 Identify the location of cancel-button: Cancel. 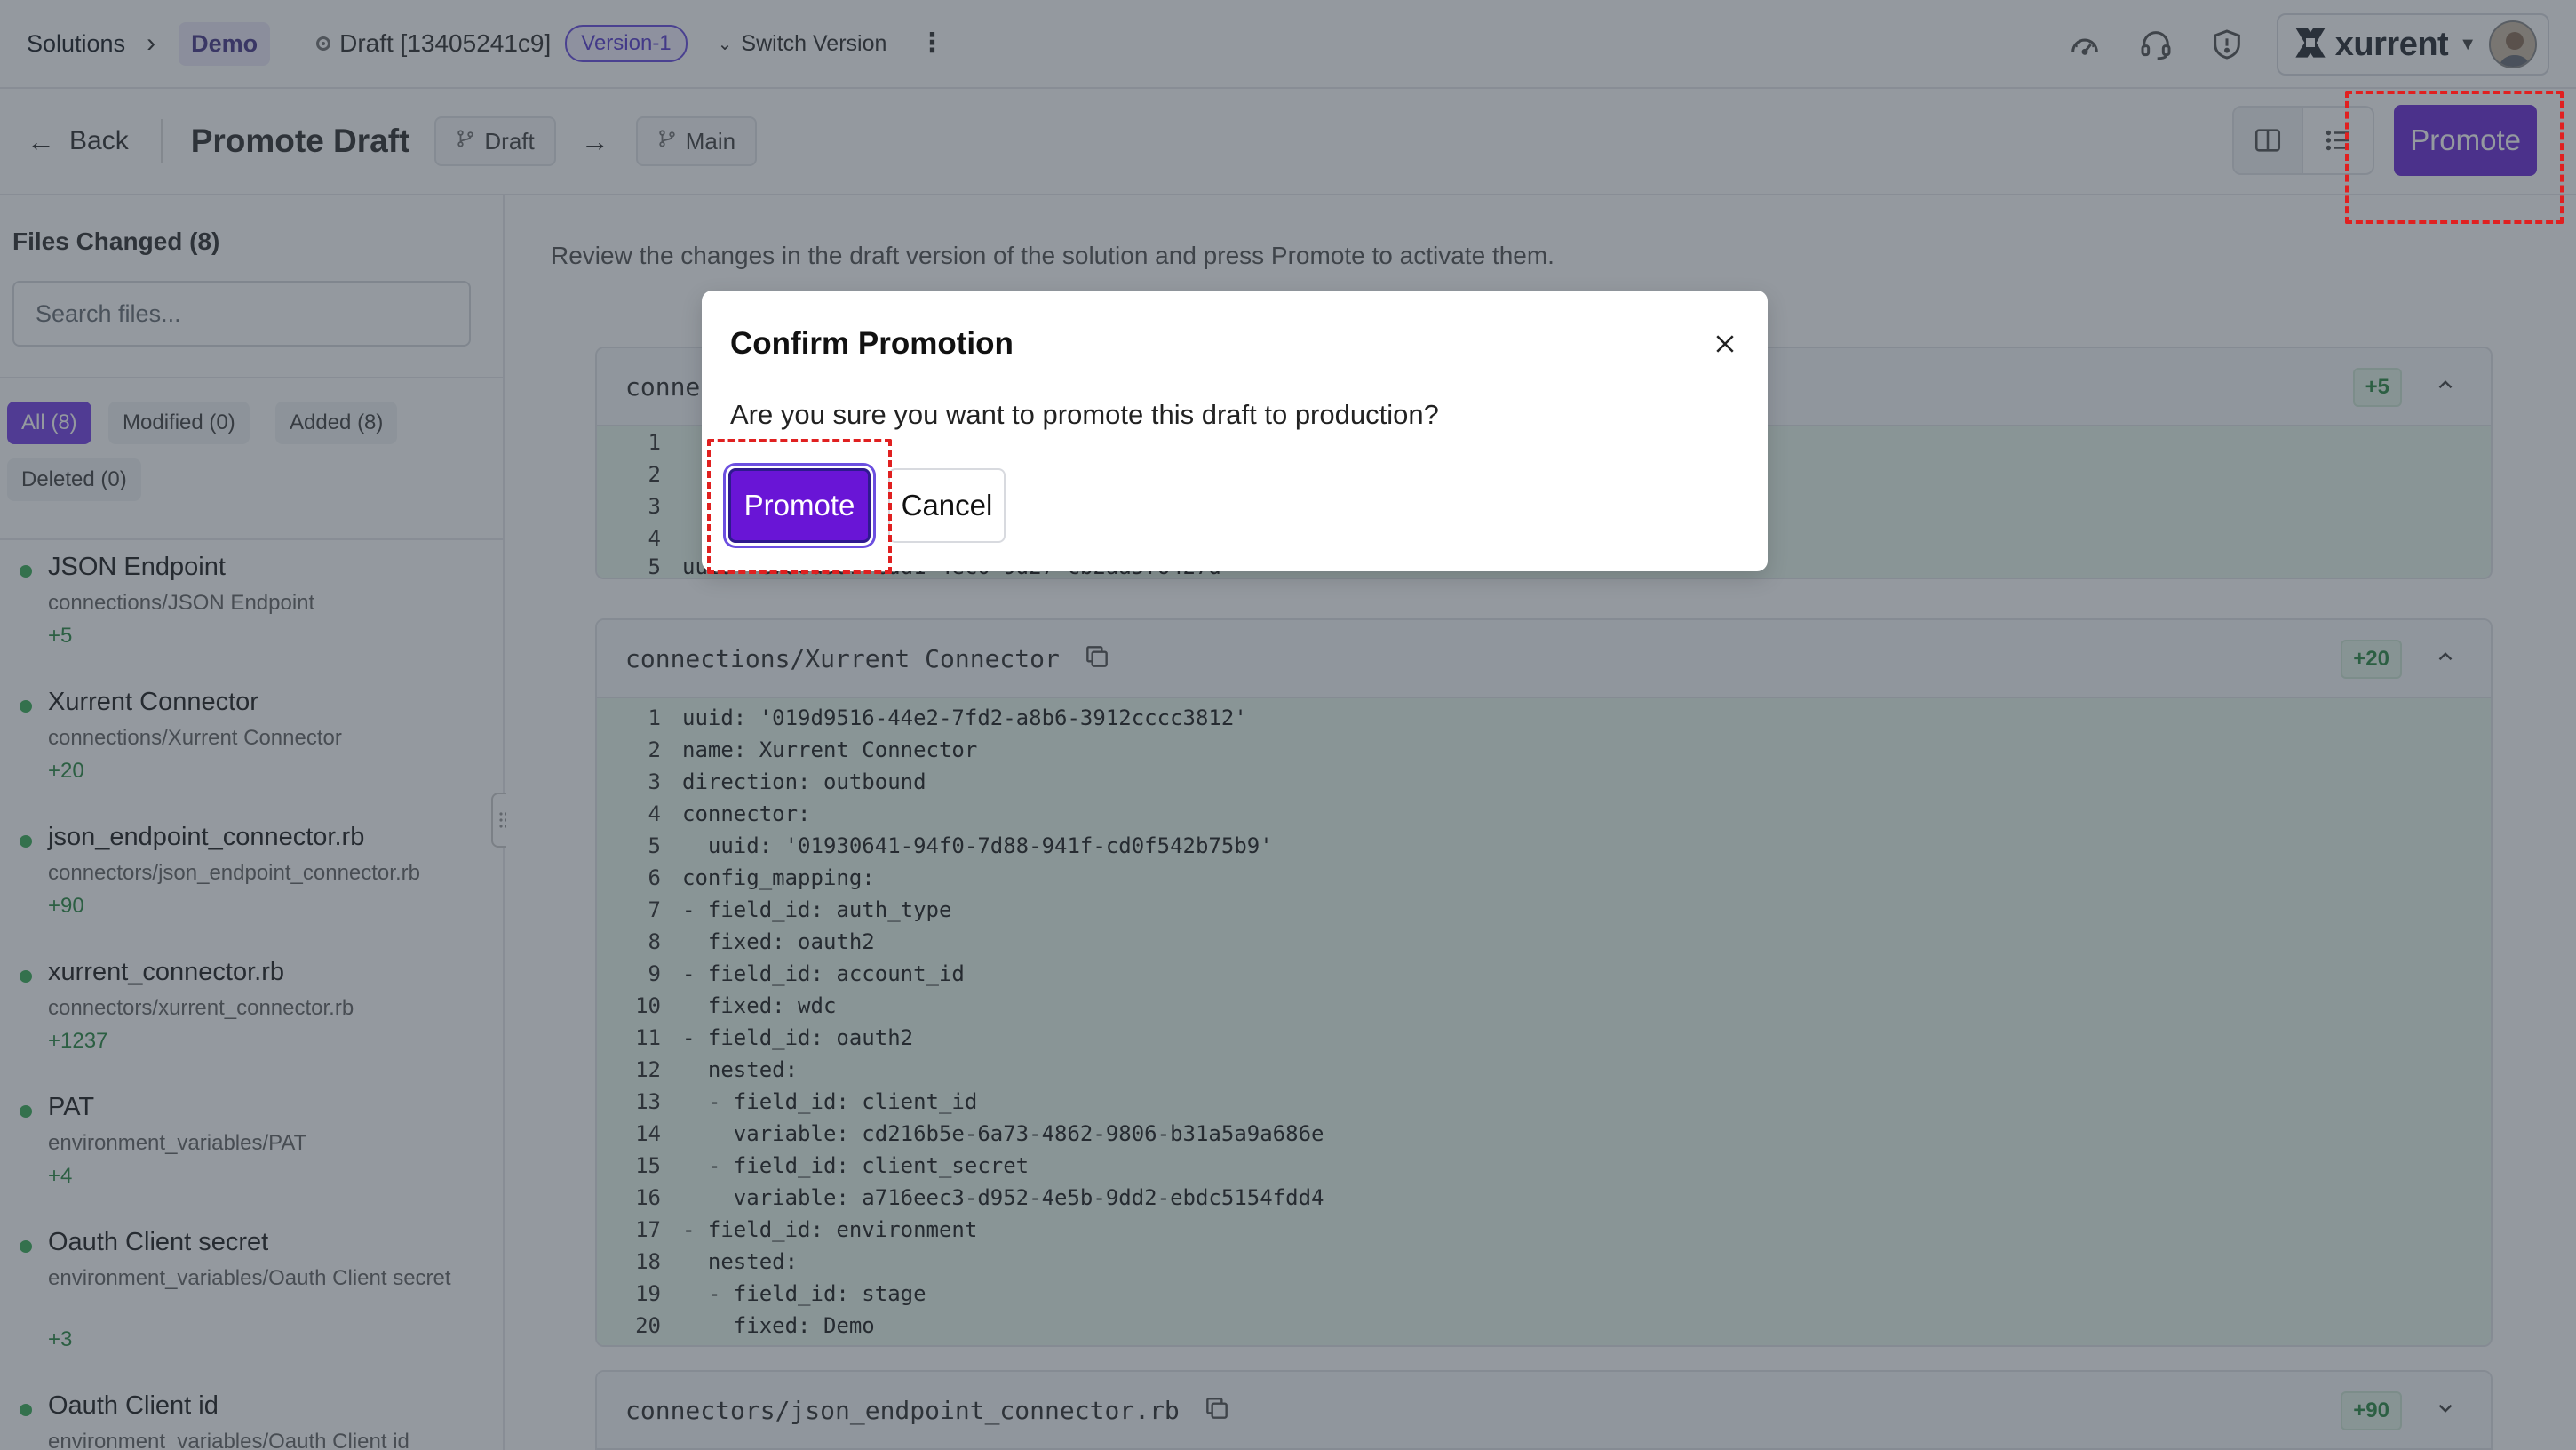
(947, 505).